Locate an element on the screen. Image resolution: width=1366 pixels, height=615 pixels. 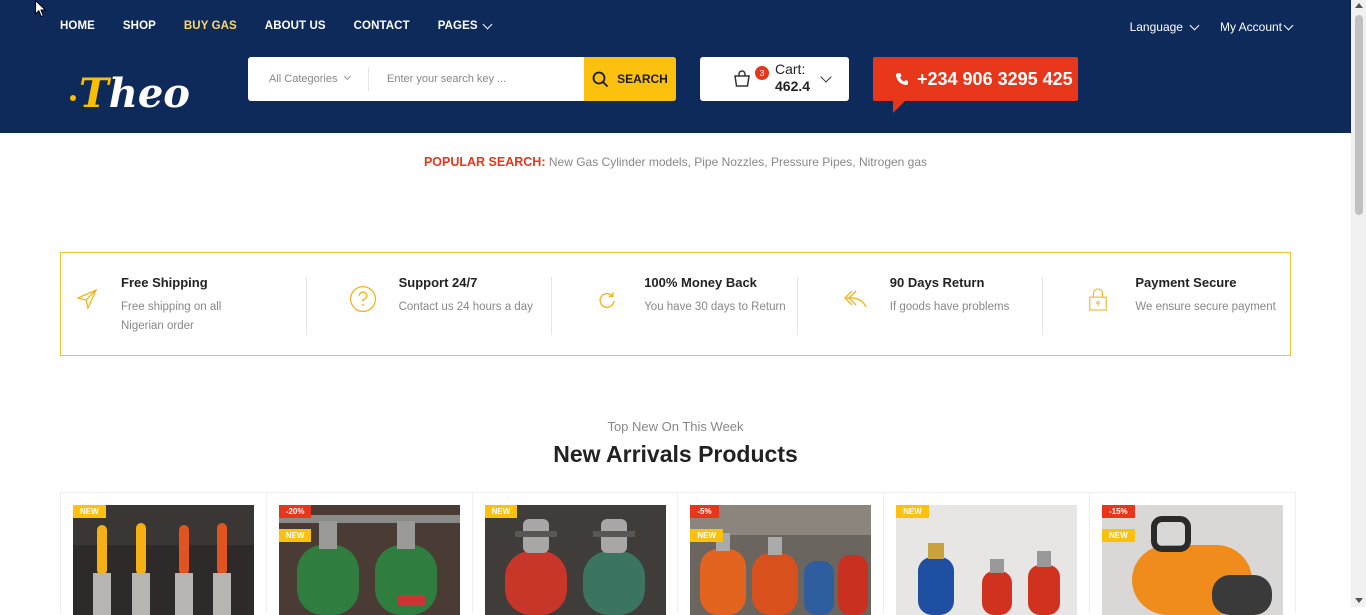
account-dropdown: My Account is located at coordinates (1257, 27).